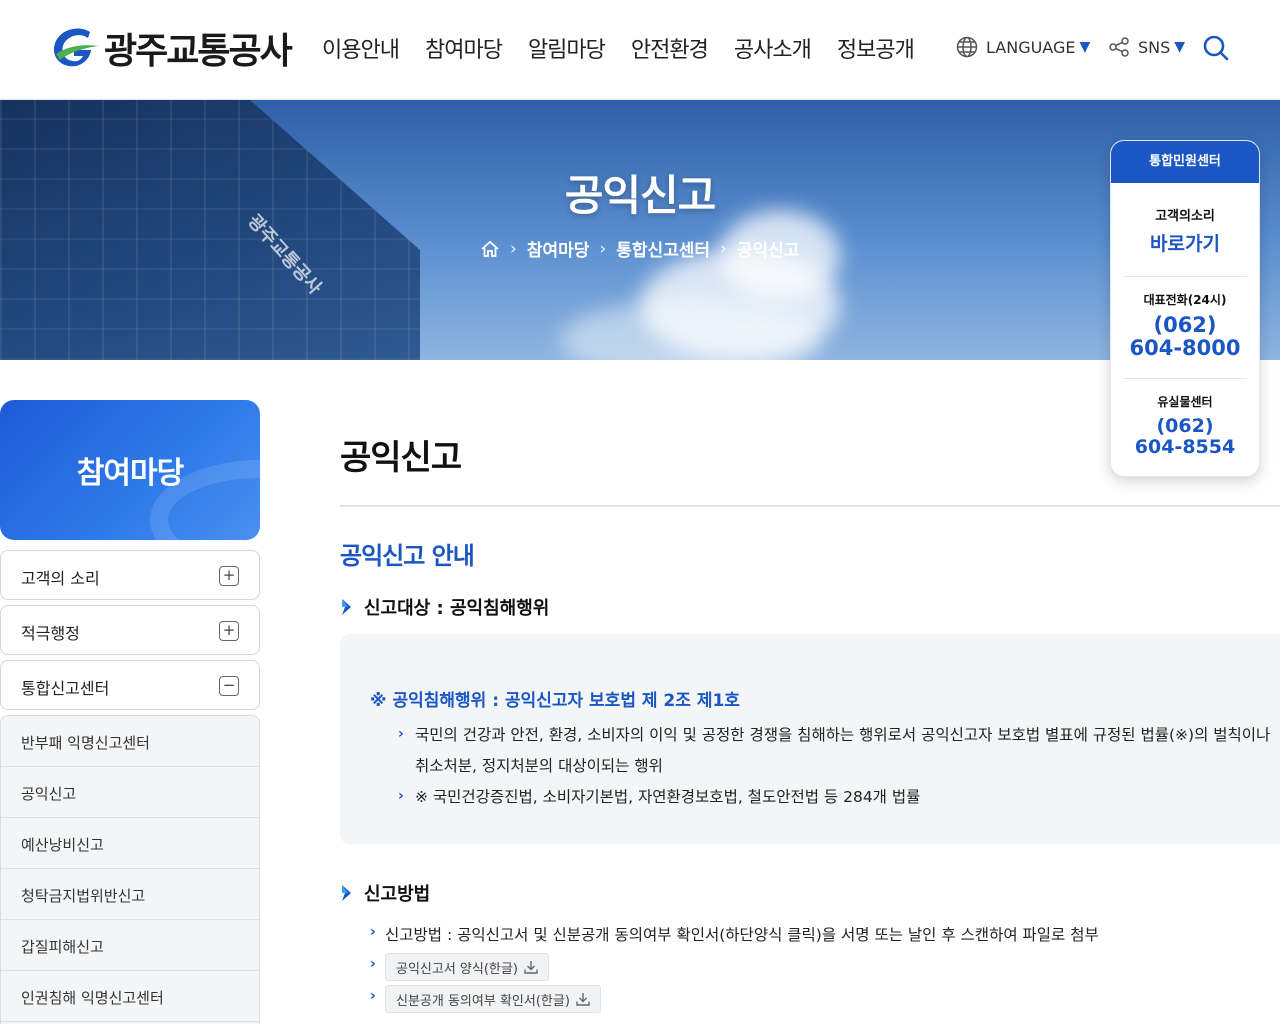 This screenshot has height=1024, width=1280. Describe the element at coordinates (768, 248) in the screenshot. I see `breadcrumb-item-current: 공익신고` at that location.